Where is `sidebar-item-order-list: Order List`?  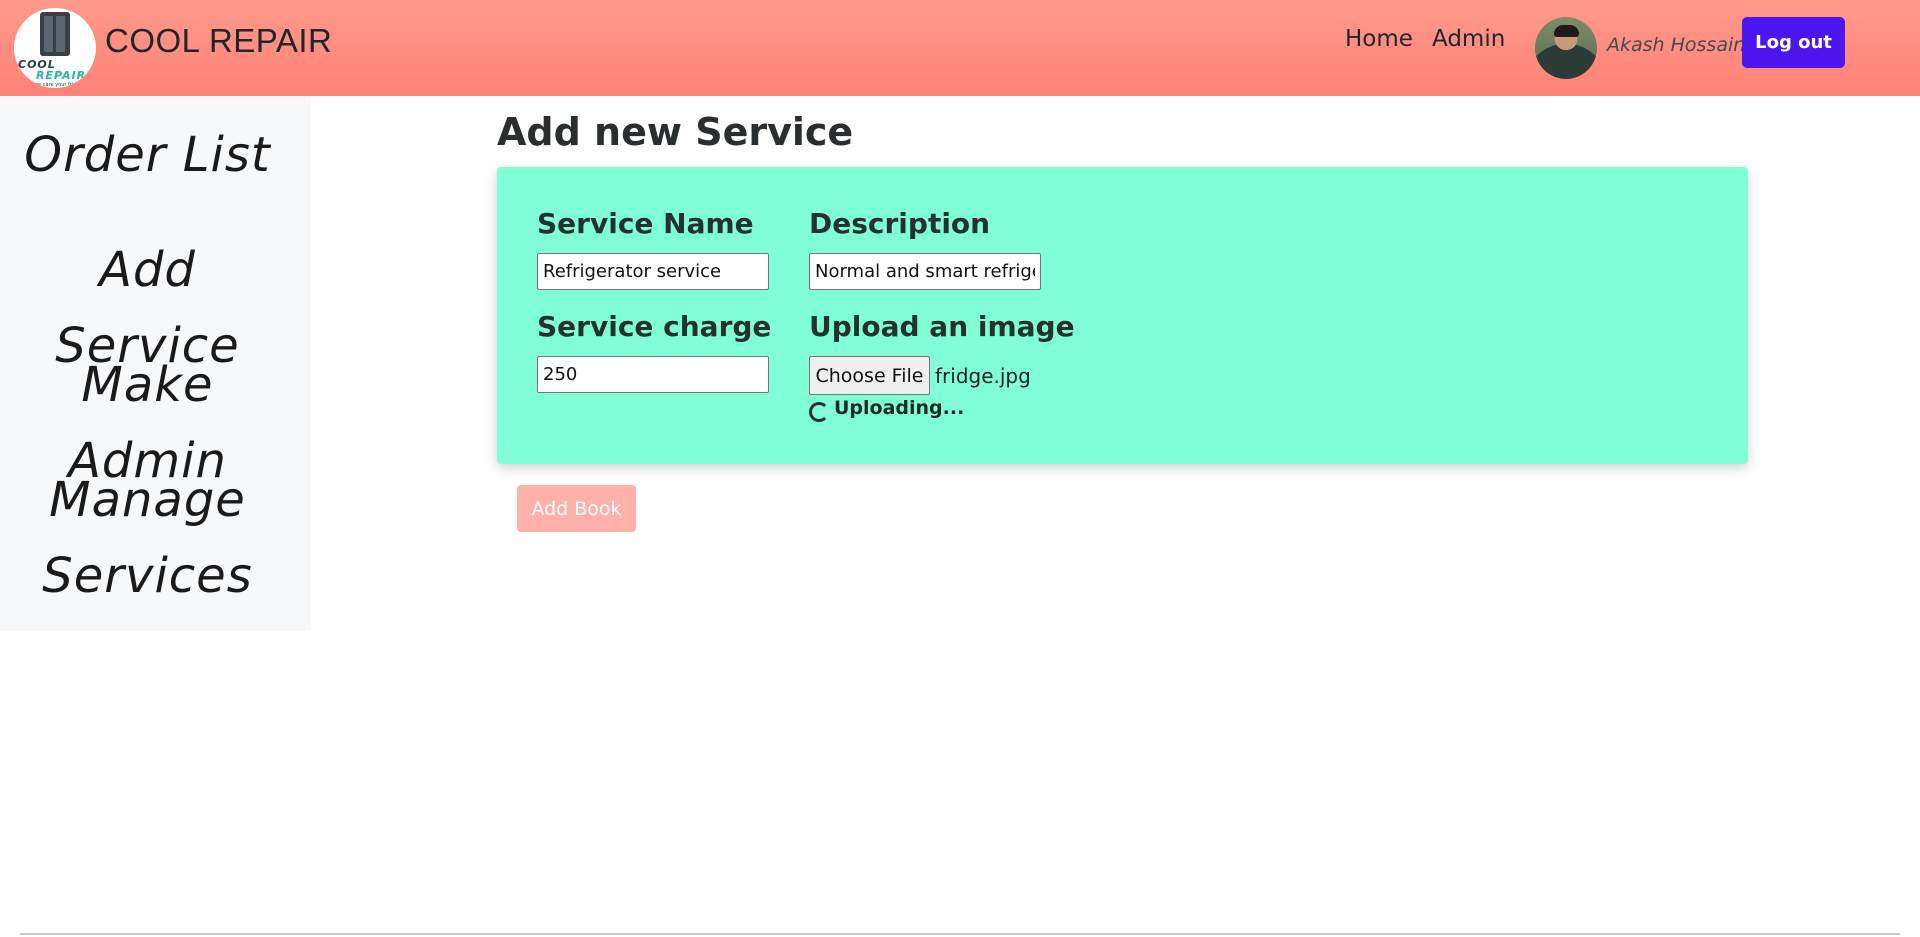
sidebar-item-order-list: Order List is located at coordinates (147, 155).